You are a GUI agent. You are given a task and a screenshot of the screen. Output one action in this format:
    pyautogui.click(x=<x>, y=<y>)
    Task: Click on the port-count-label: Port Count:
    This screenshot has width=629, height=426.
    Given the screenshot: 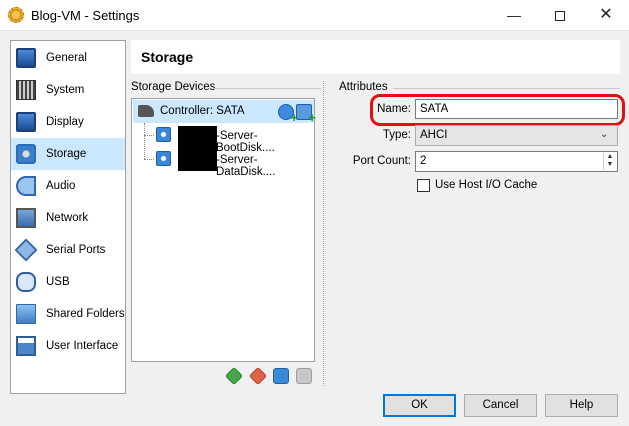 What is the action you would take?
    pyautogui.click(x=381, y=161)
    